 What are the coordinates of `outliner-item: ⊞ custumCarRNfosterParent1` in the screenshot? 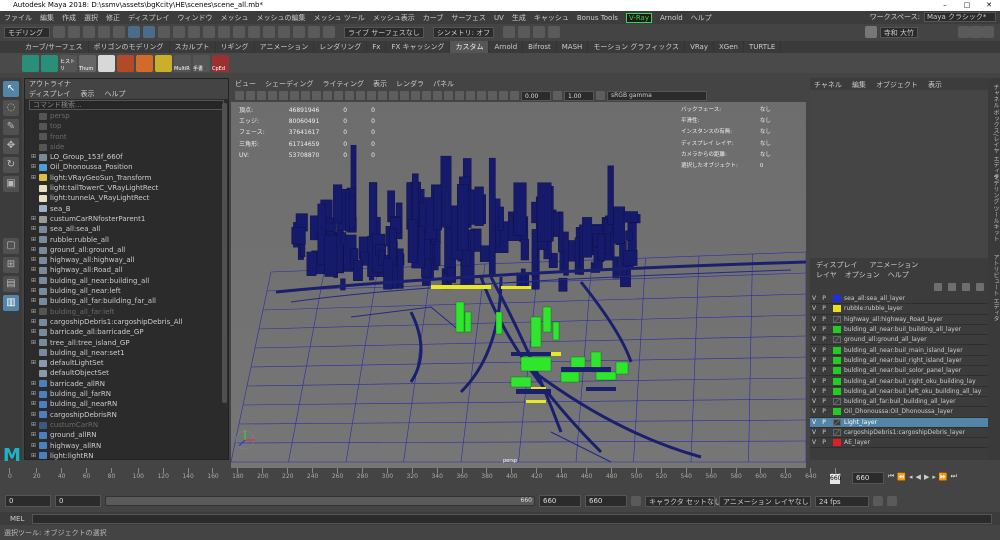 It's located at (126, 219).